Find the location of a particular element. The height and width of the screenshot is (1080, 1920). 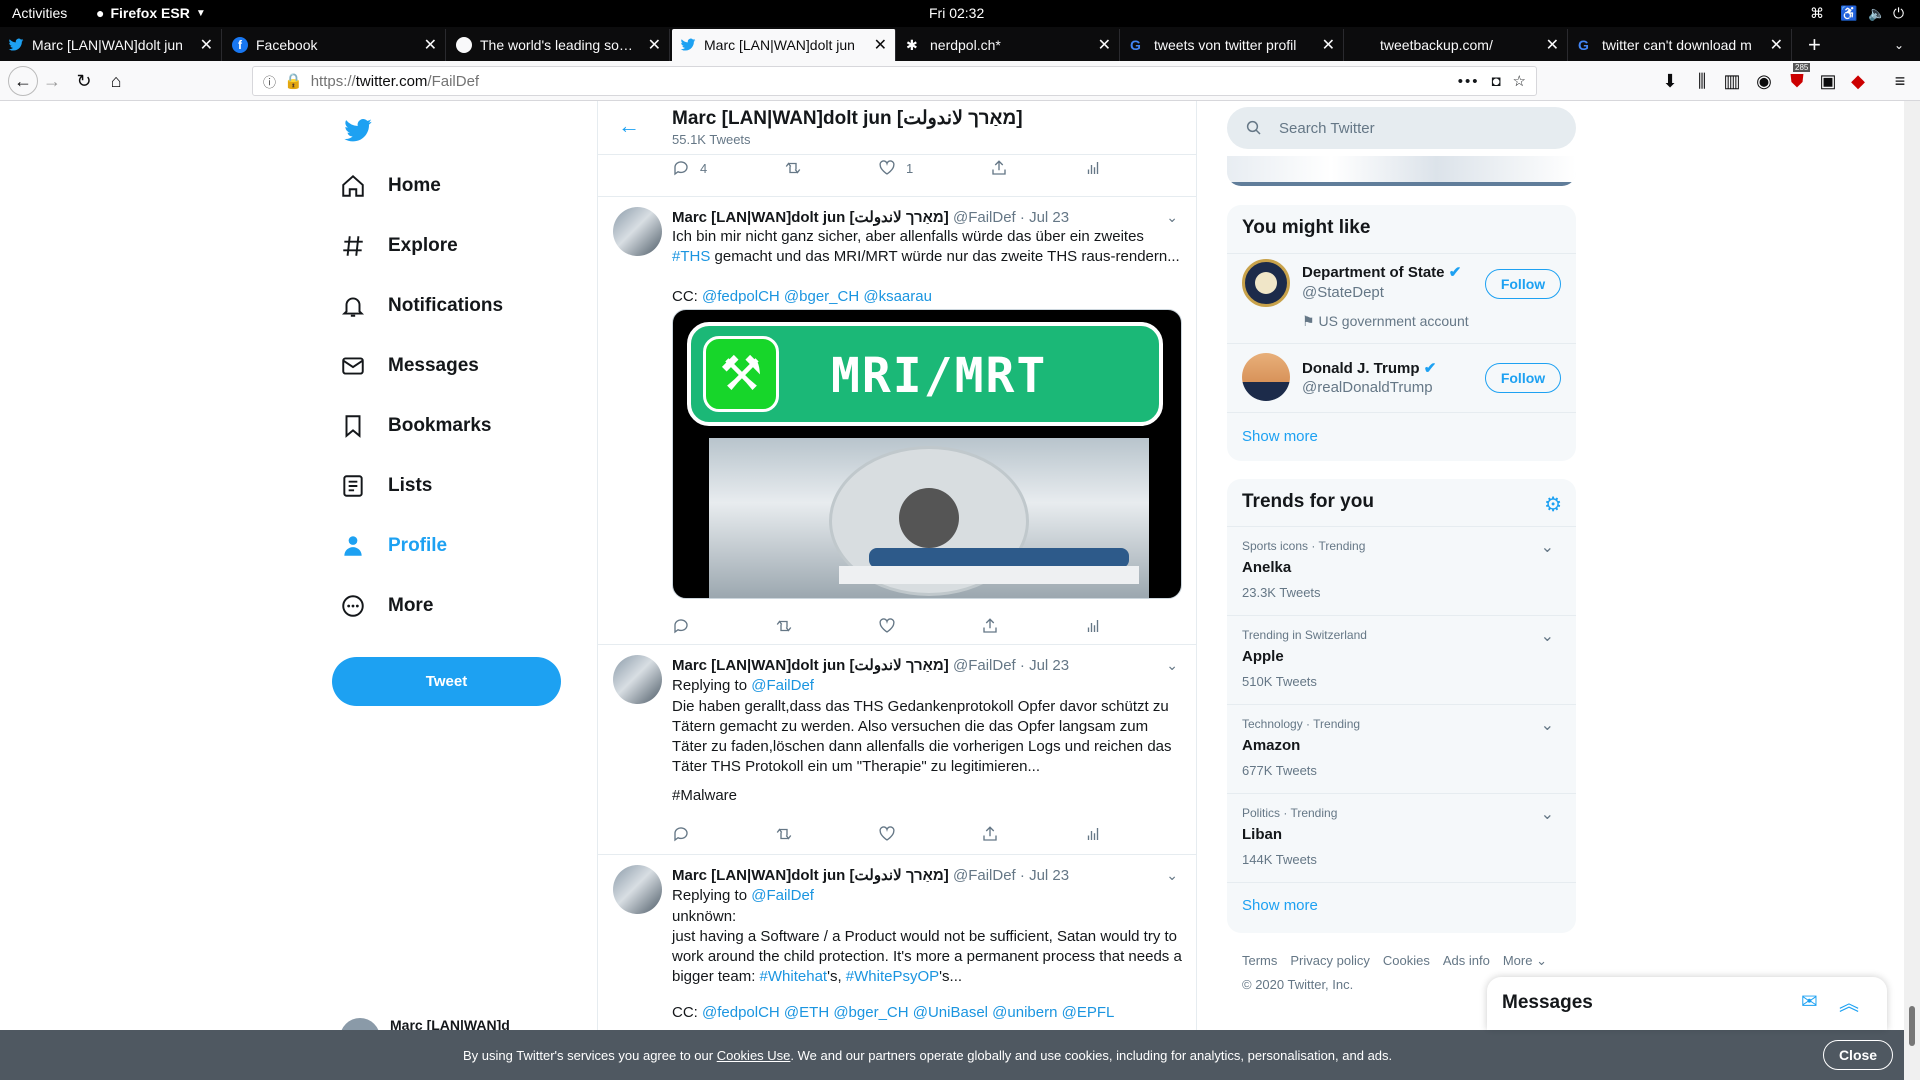

scrollbar-thumb is located at coordinates (1912, 1026).